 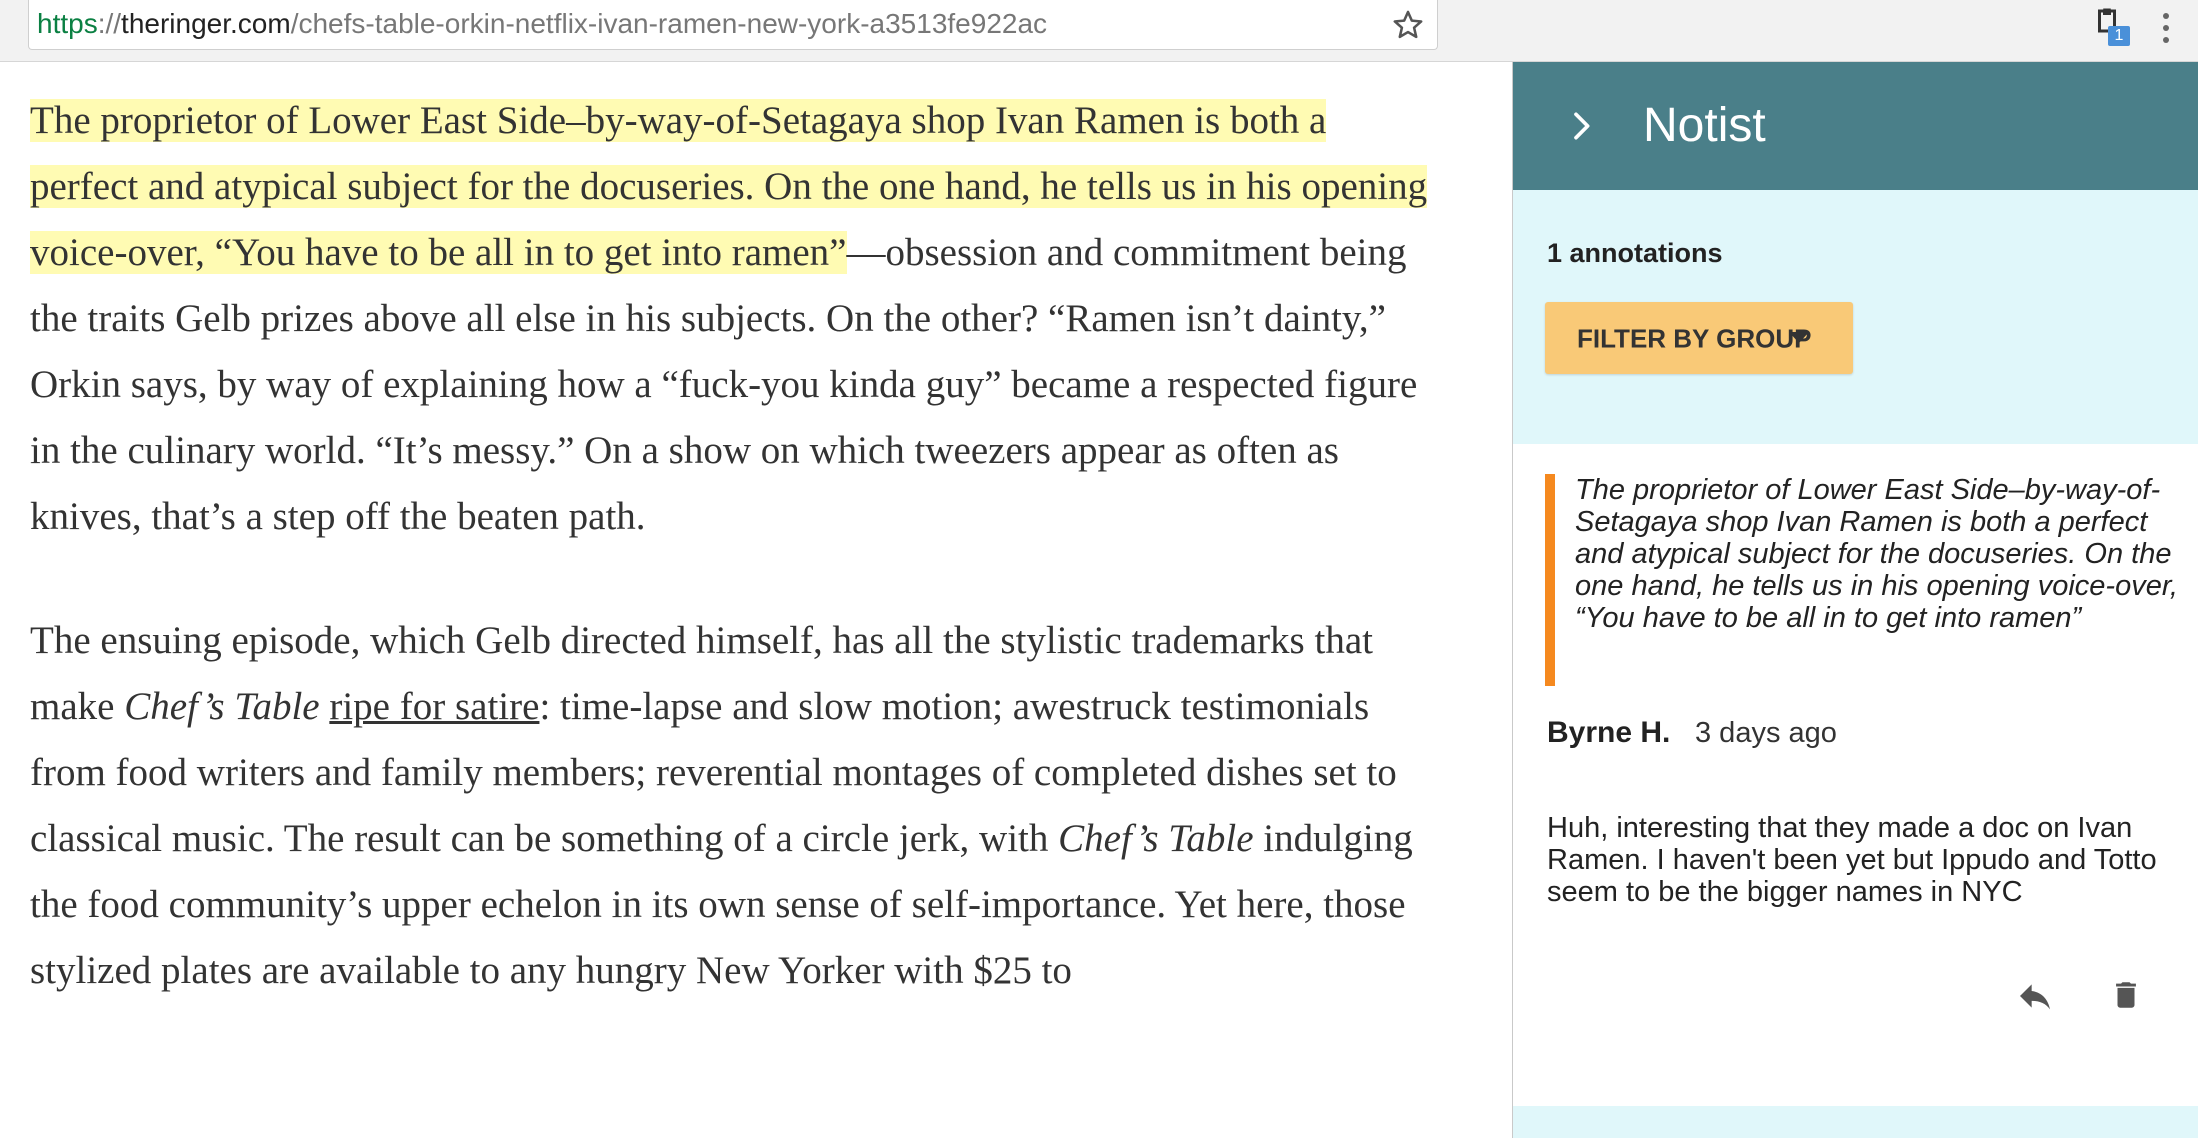 I want to click on menu-icon, so click(x=2166, y=28).